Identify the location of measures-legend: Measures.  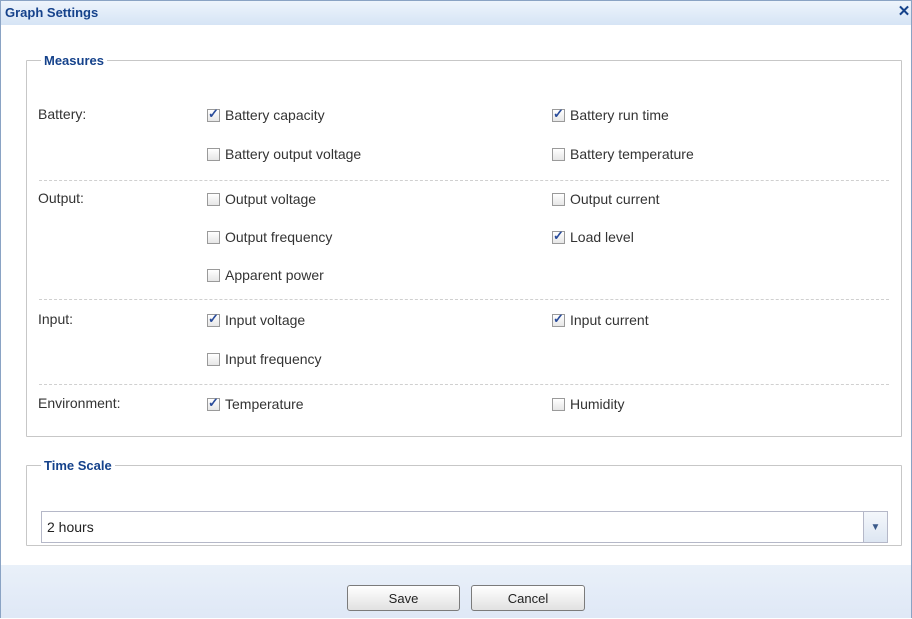
(74, 60).